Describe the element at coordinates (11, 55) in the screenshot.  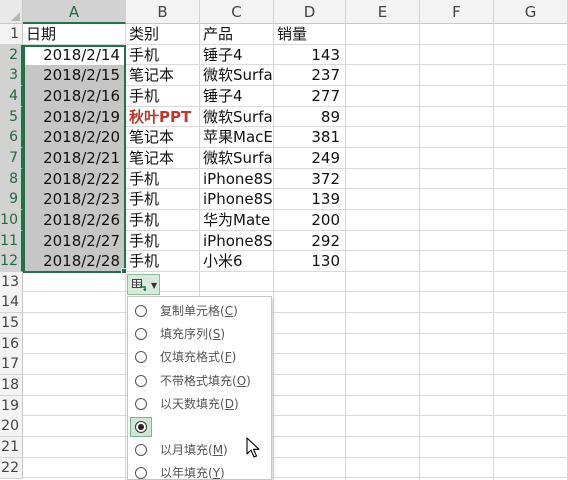
I see `row-header-2: 2` at that location.